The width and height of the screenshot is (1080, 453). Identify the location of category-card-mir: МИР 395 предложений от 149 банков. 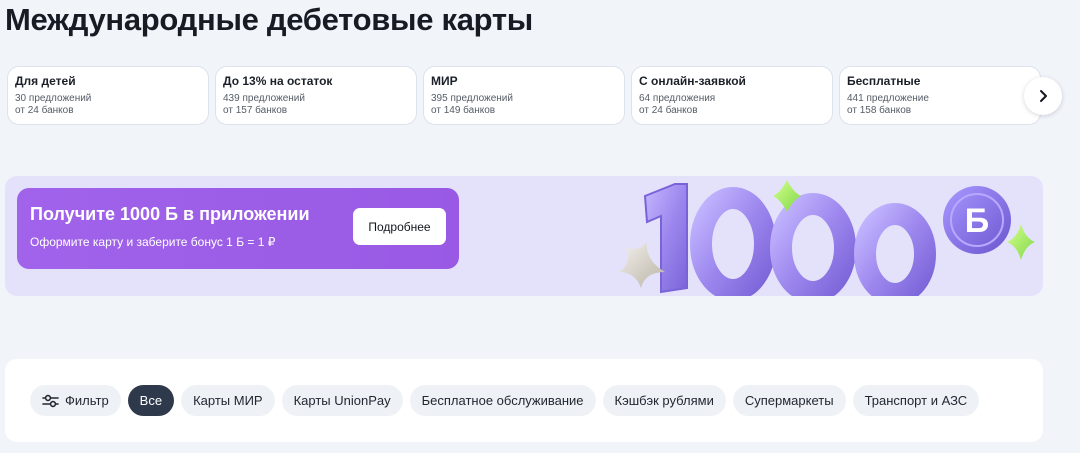
(524, 95).